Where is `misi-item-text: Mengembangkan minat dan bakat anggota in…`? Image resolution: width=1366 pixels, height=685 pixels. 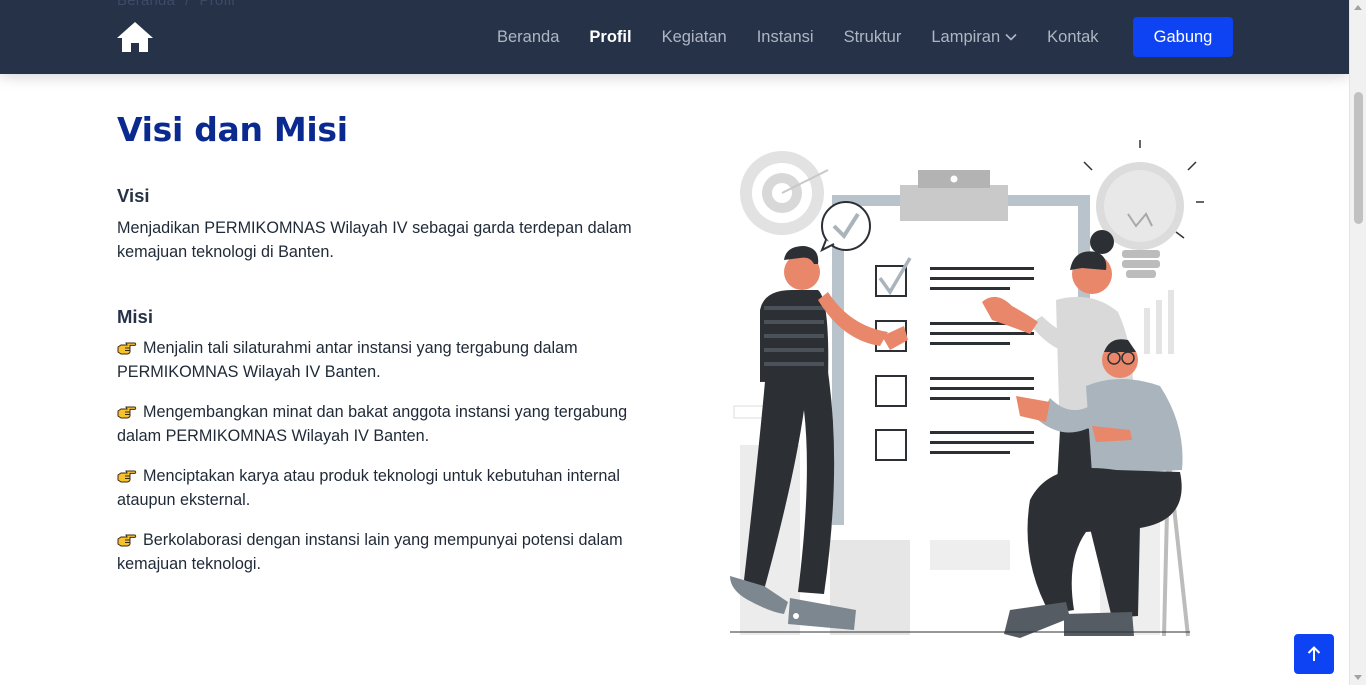
misi-item-text: Mengembangkan minat dan bakat anggota in… is located at coordinates (372, 424).